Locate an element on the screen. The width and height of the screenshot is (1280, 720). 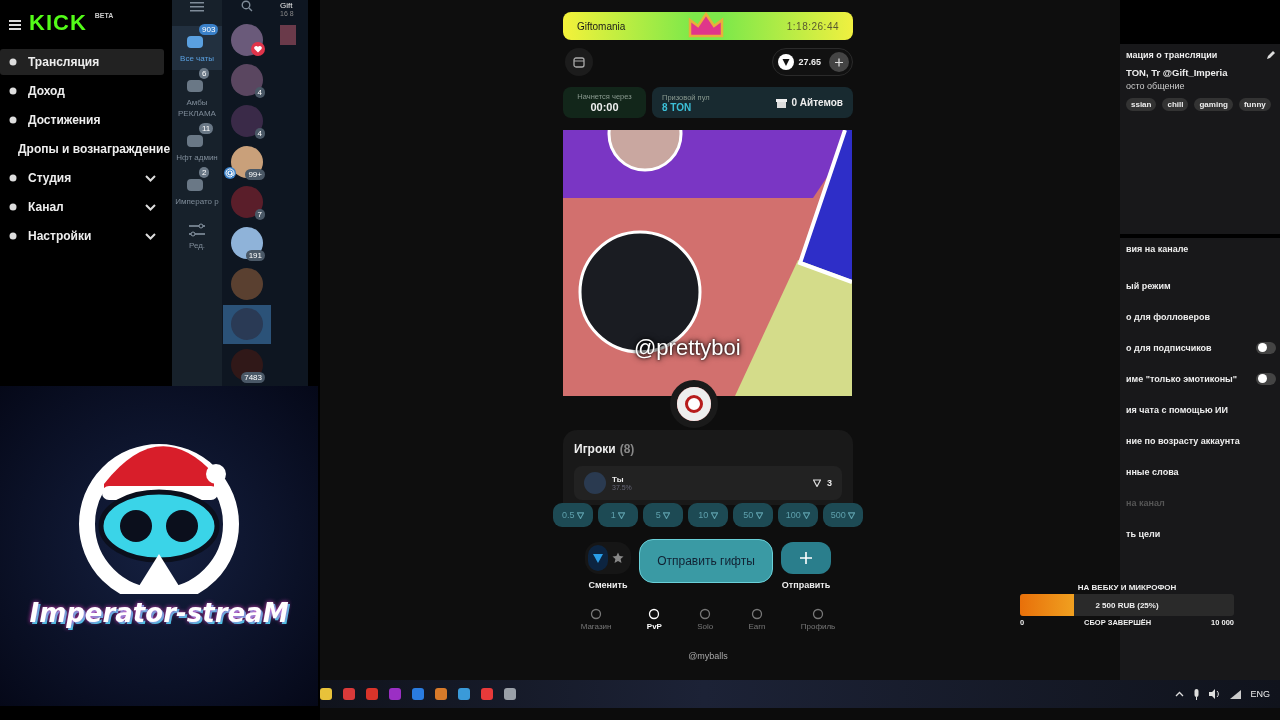
chat-item: 7483 is located at coordinates (247, 365).